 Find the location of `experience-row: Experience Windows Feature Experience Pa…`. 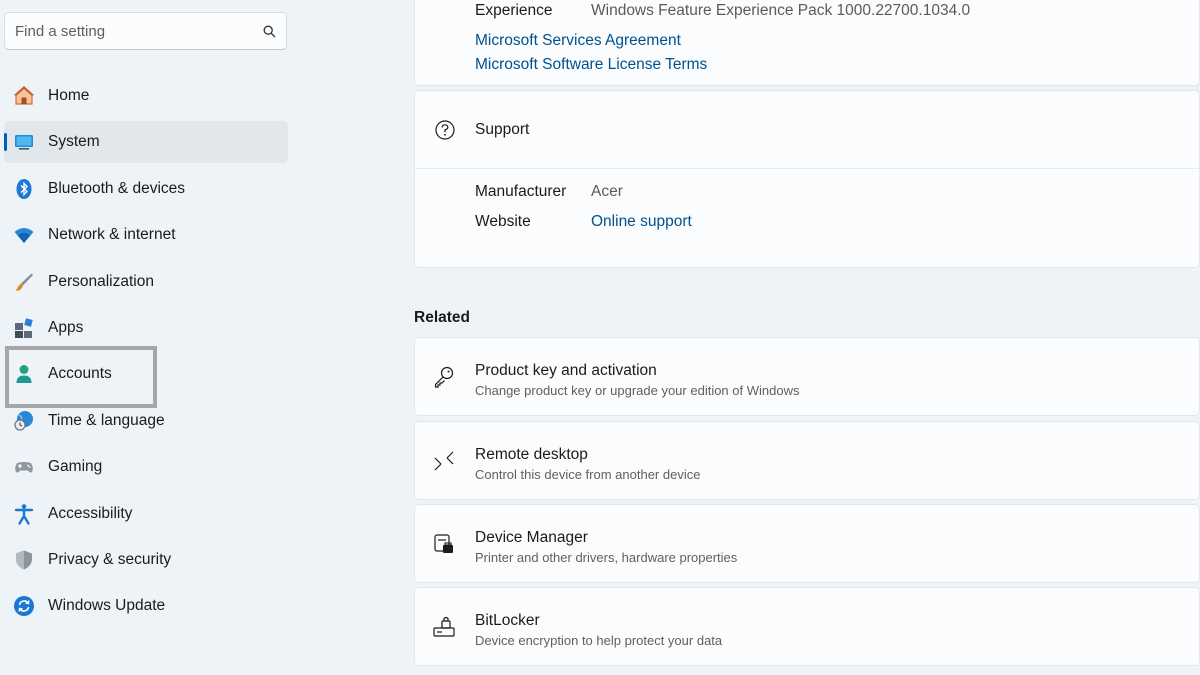

experience-row: Experience Windows Feature Experience Pa… is located at coordinates (722, 11).